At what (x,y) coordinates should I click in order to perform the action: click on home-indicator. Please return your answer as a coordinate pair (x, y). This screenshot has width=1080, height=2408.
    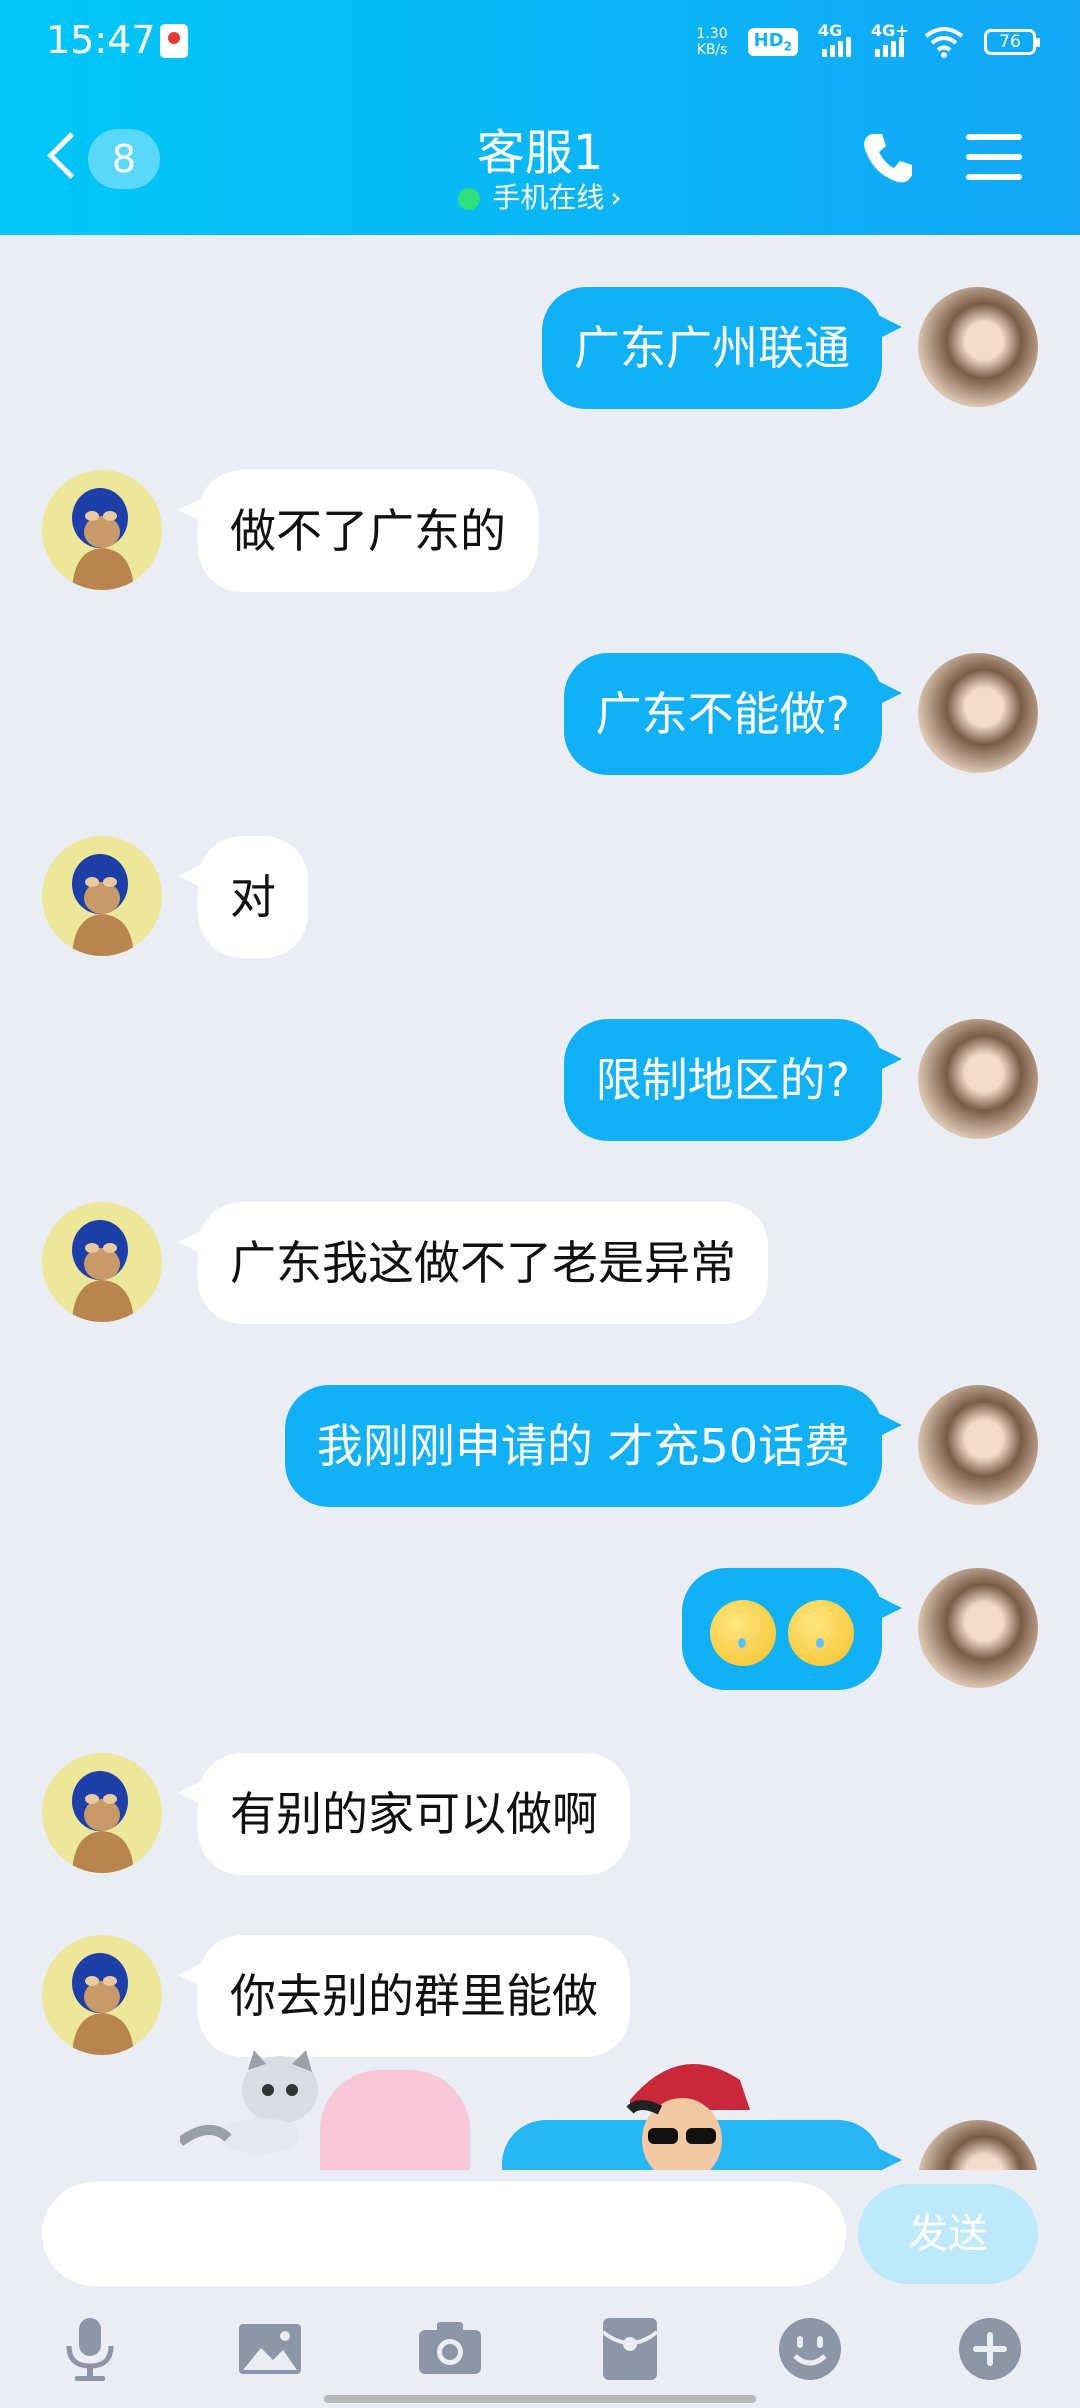
    Looking at the image, I should click on (540, 2399).